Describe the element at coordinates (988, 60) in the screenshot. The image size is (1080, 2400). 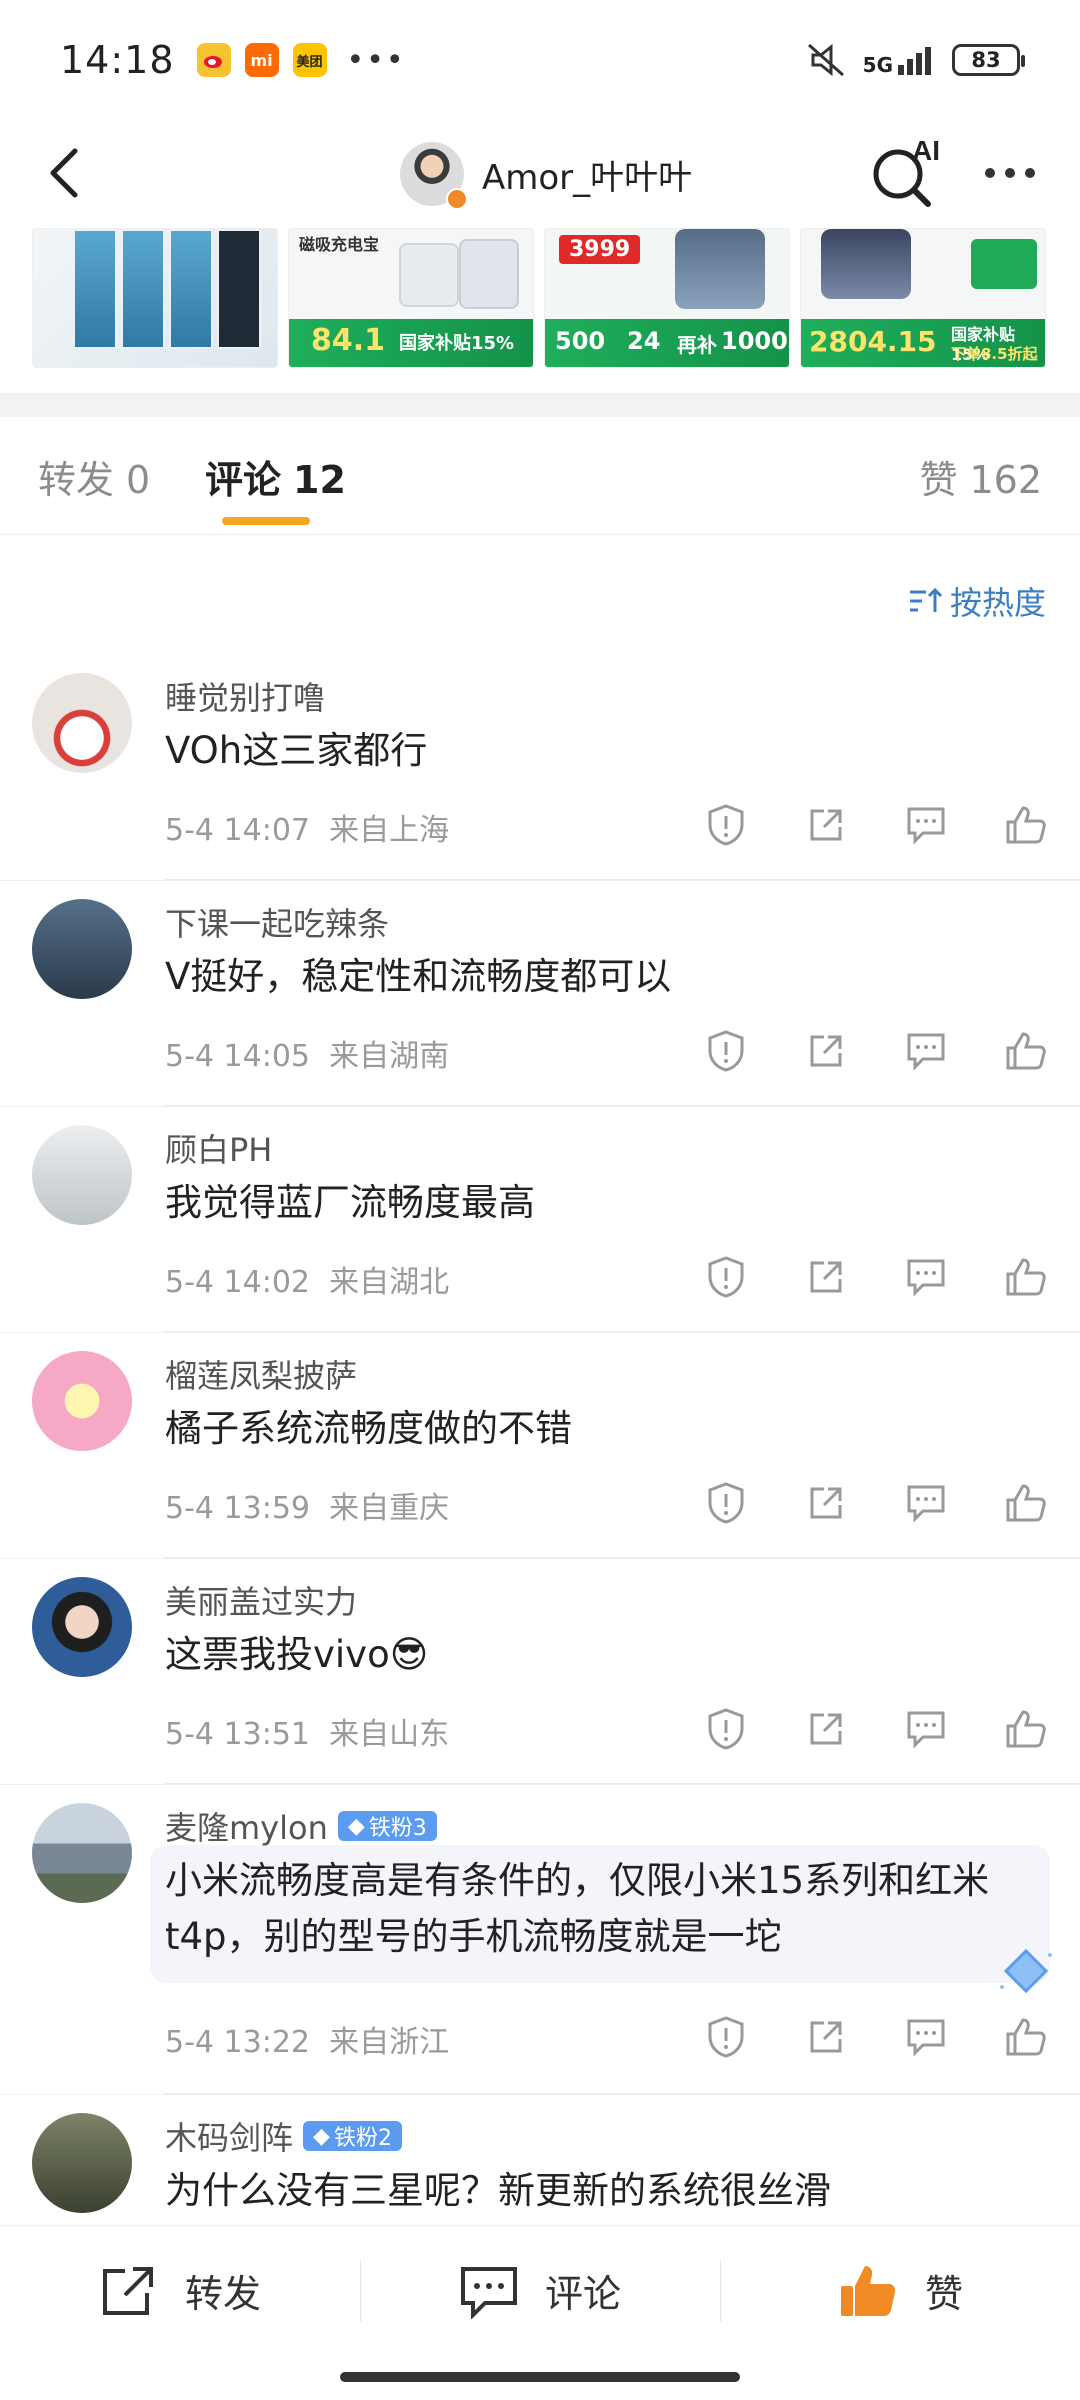
I see `battery-icon: 83` at that location.